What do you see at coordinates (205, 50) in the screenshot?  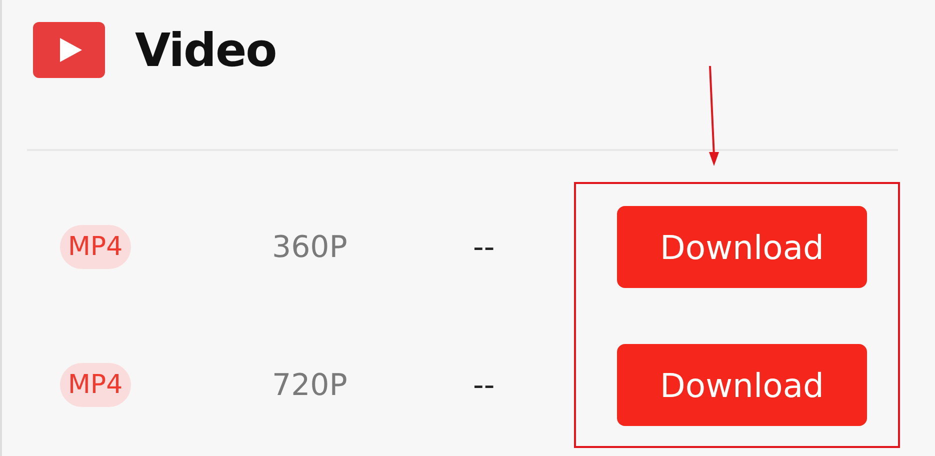 I see `section-title: Video` at bounding box center [205, 50].